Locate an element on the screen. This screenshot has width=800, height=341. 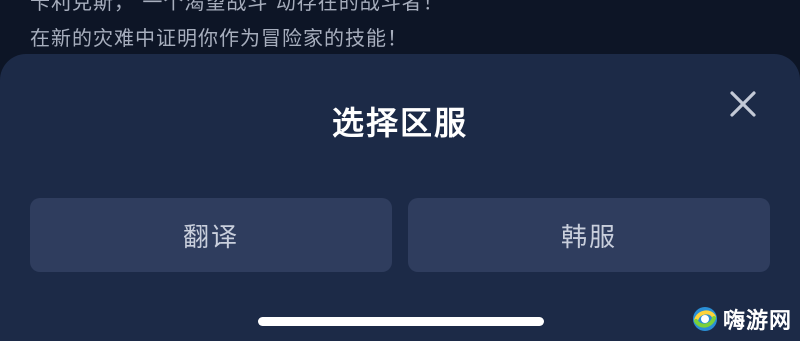
home-indicator is located at coordinates (401, 321).